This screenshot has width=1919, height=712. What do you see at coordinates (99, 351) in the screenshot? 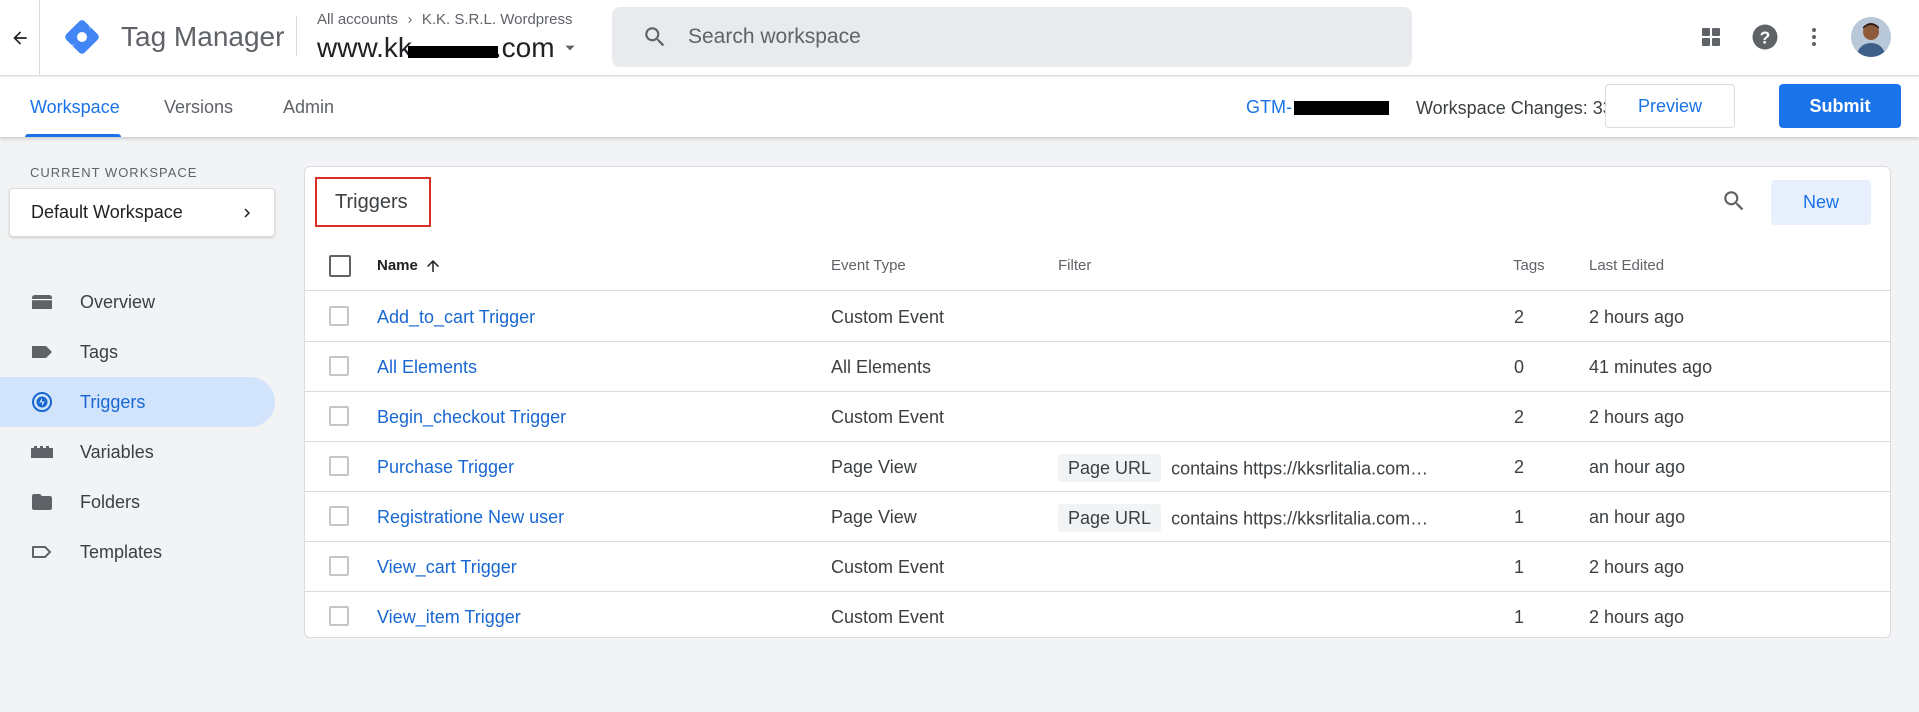
I see `sidebar-item-label: Tags` at bounding box center [99, 351].